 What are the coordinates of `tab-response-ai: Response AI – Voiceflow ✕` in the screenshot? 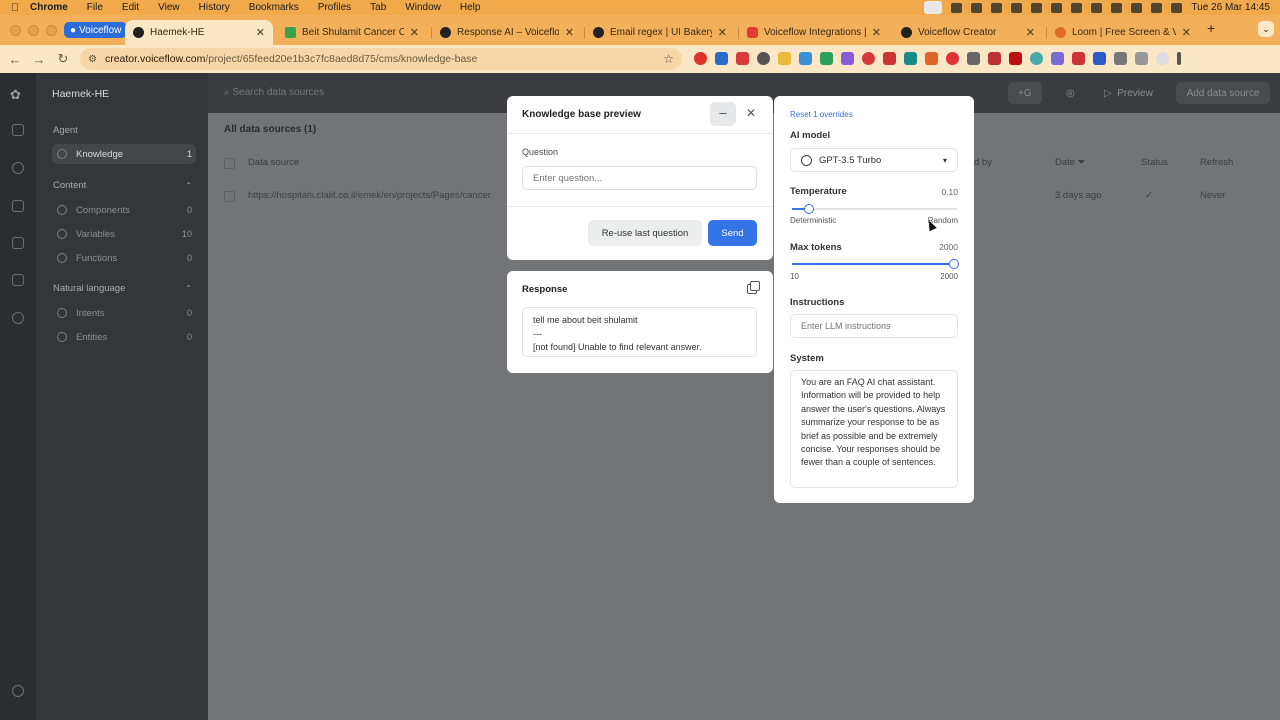 It's located at (507, 32).